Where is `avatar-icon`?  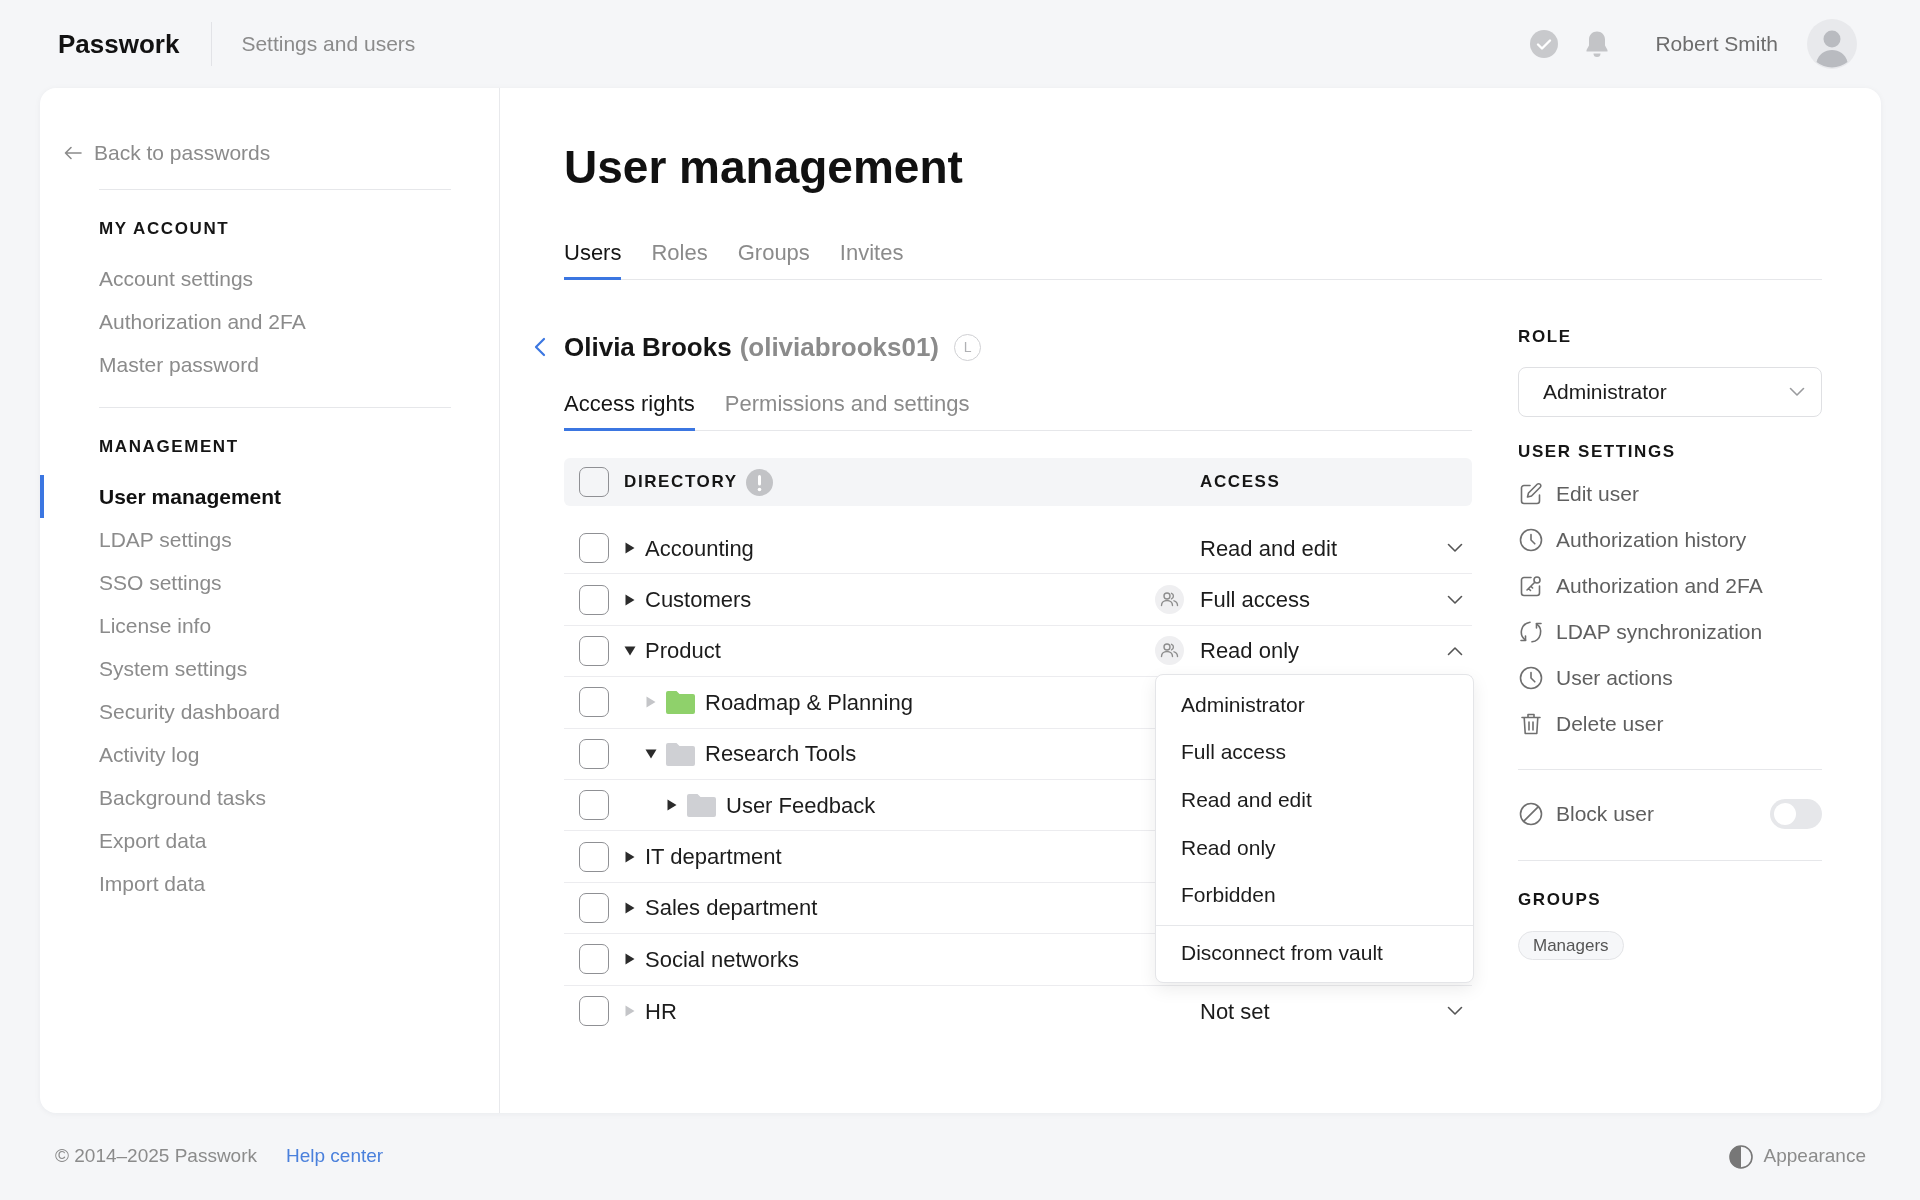 avatar-icon is located at coordinates (1832, 44).